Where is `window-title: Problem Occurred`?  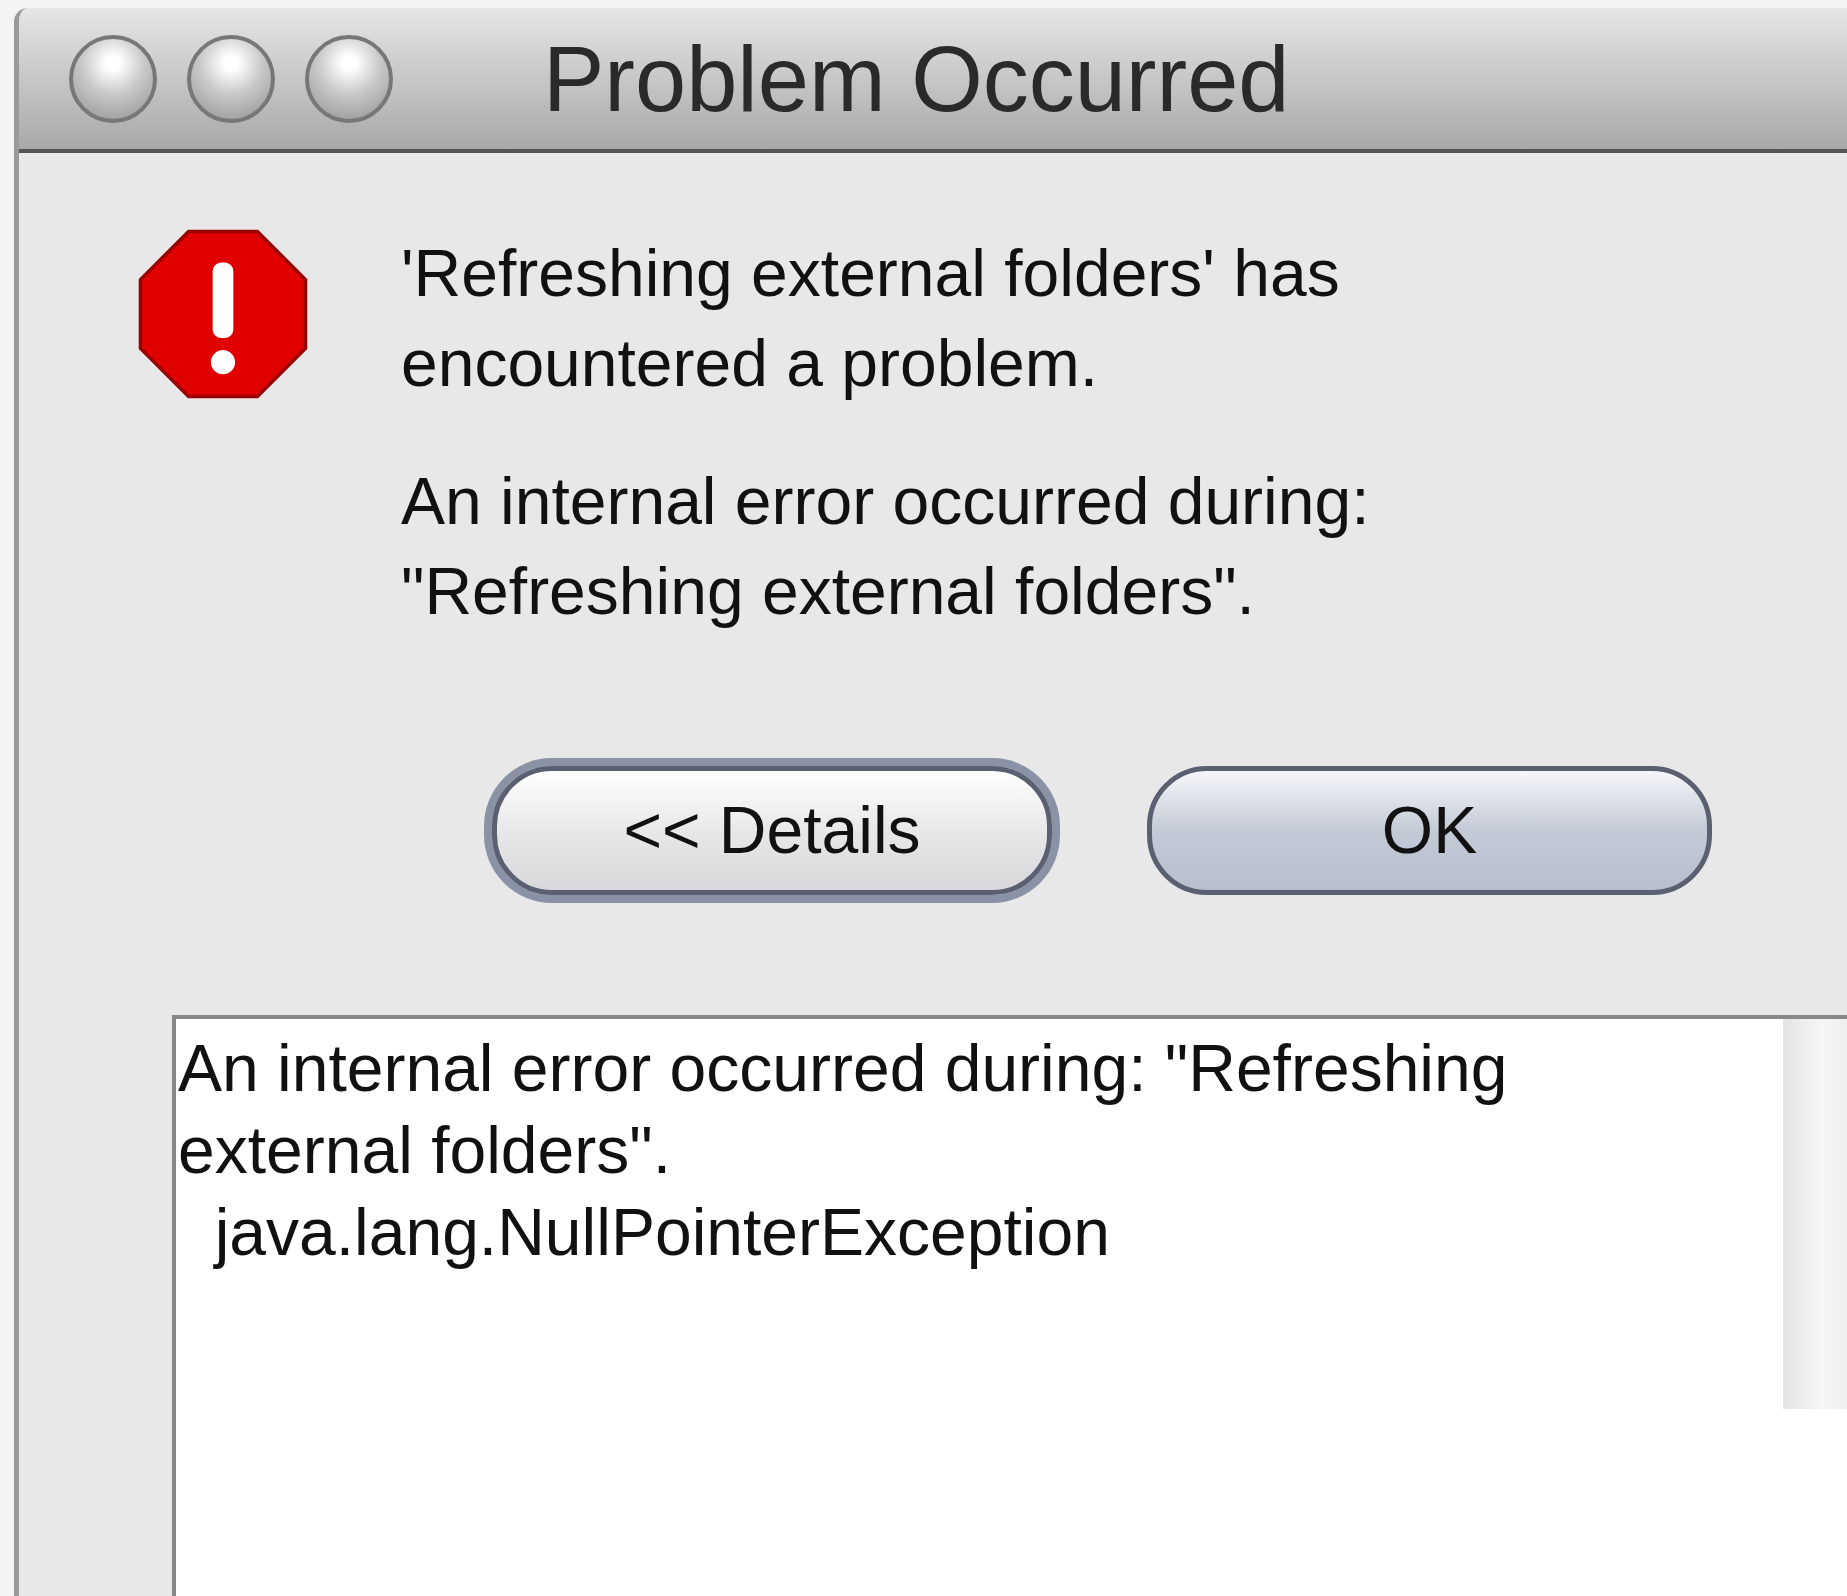 window-title: Problem Occurred is located at coordinates (916, 79).